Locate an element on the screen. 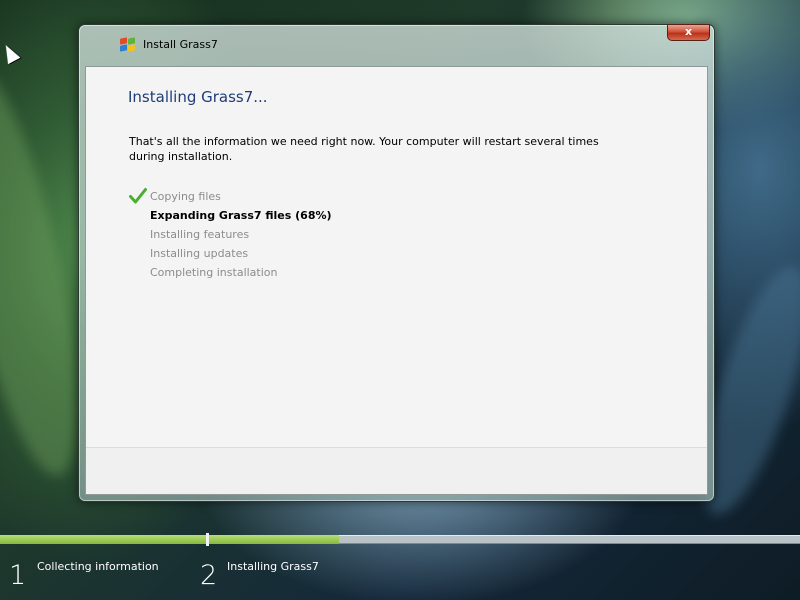 The width and height of the screenshot is (800, 600). step-label: Installing updates is located at coordinates (199, 253).